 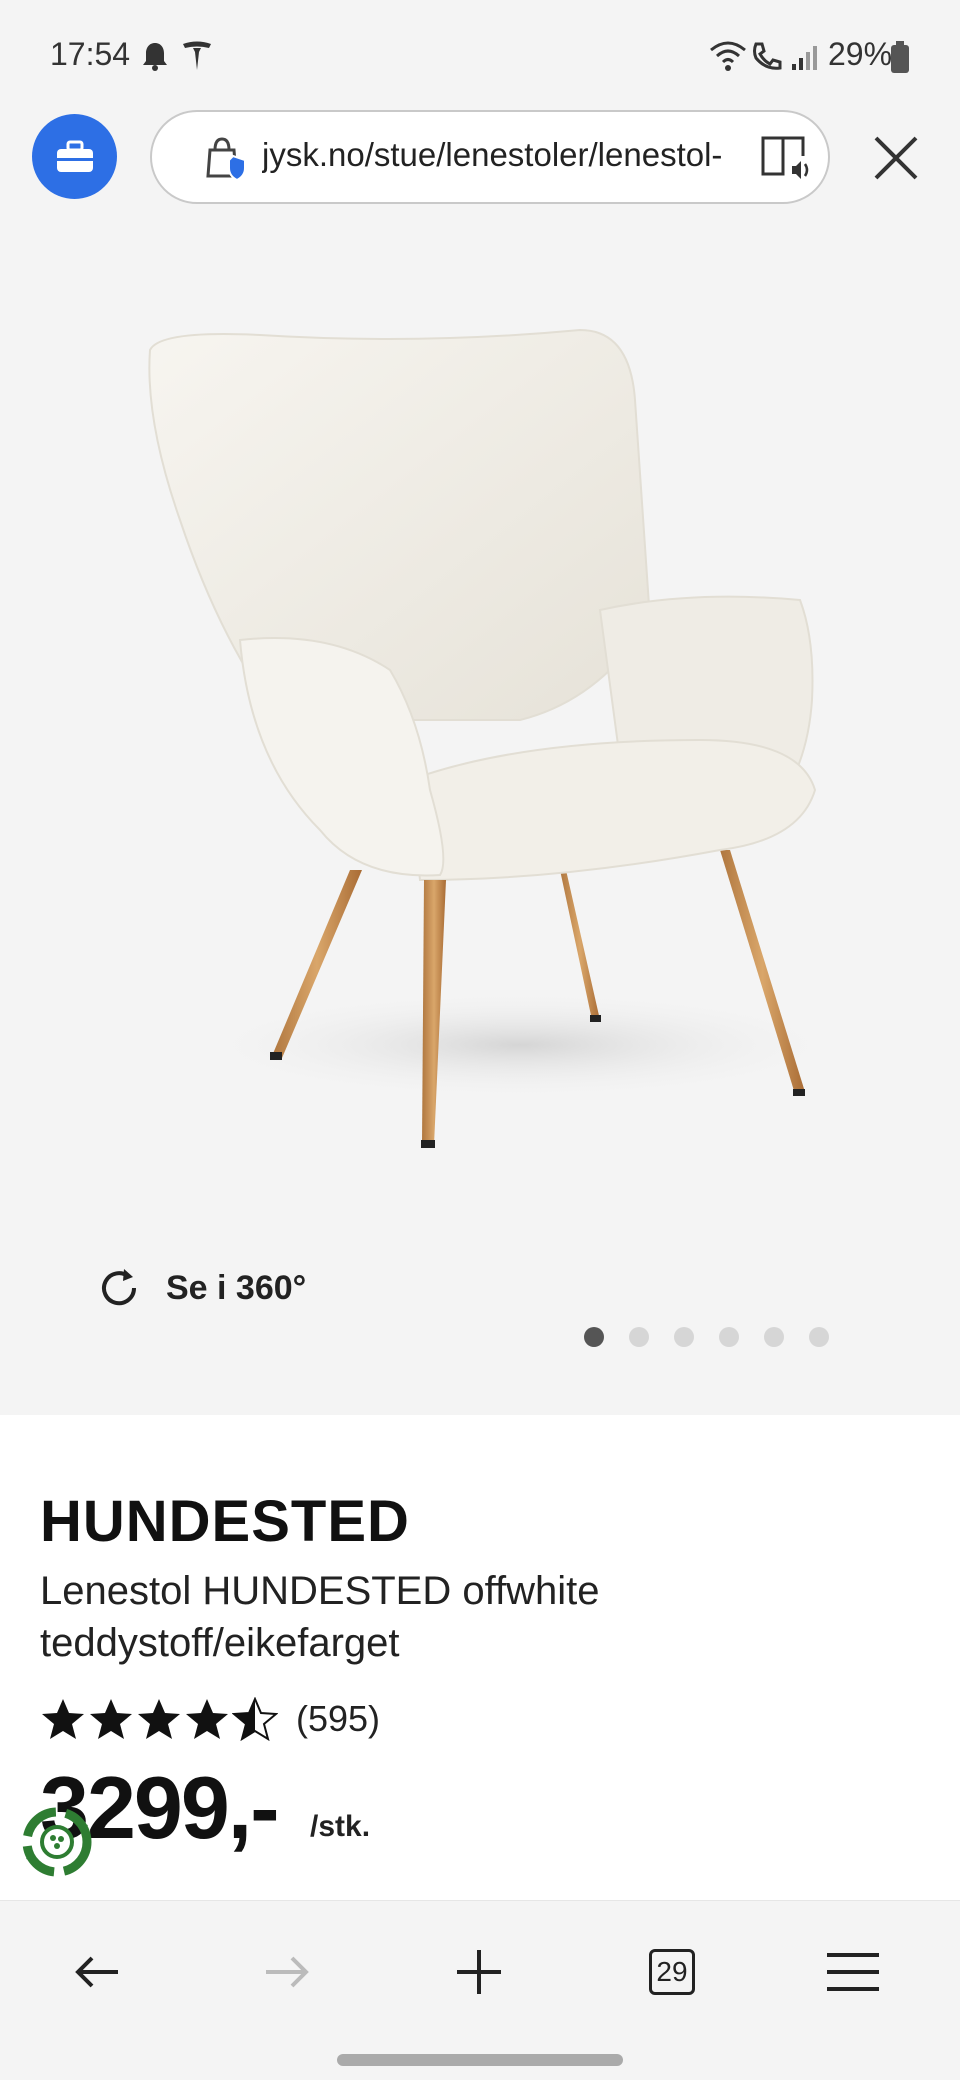 I want to click on back-icon, so click(x=96, y=1972).